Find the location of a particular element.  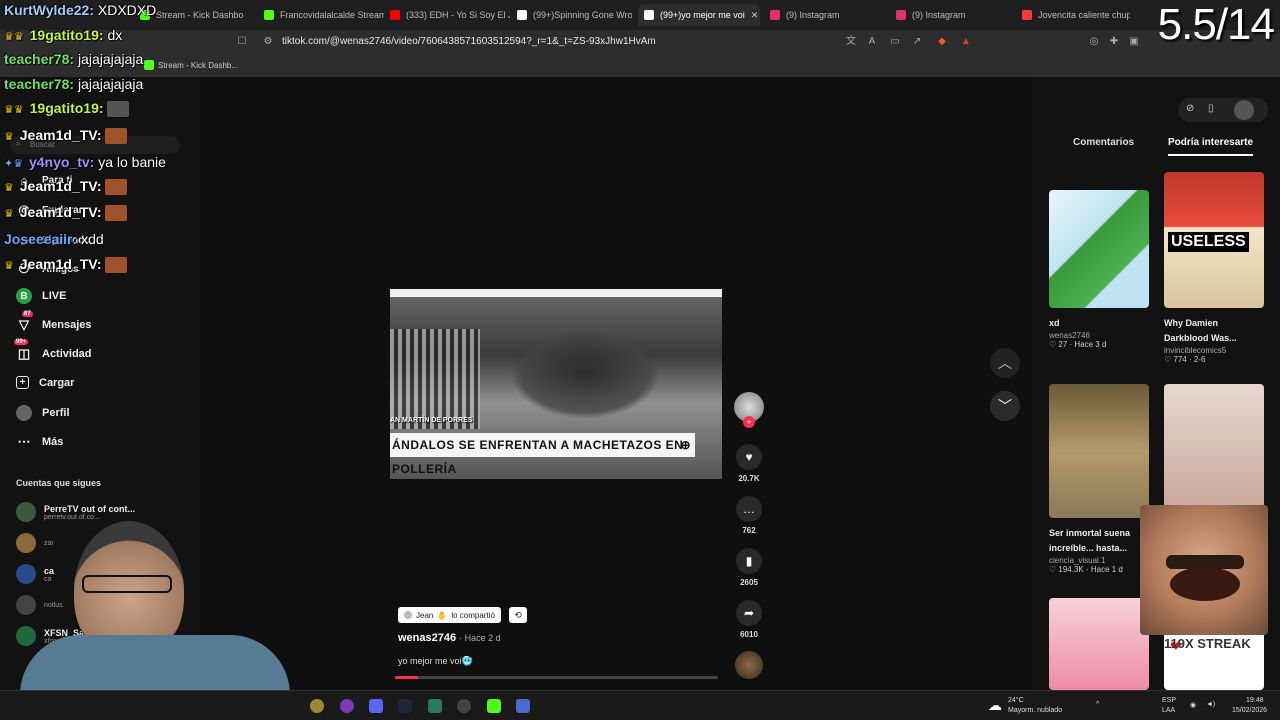

obs-icon is located at coordinates (464, 706).